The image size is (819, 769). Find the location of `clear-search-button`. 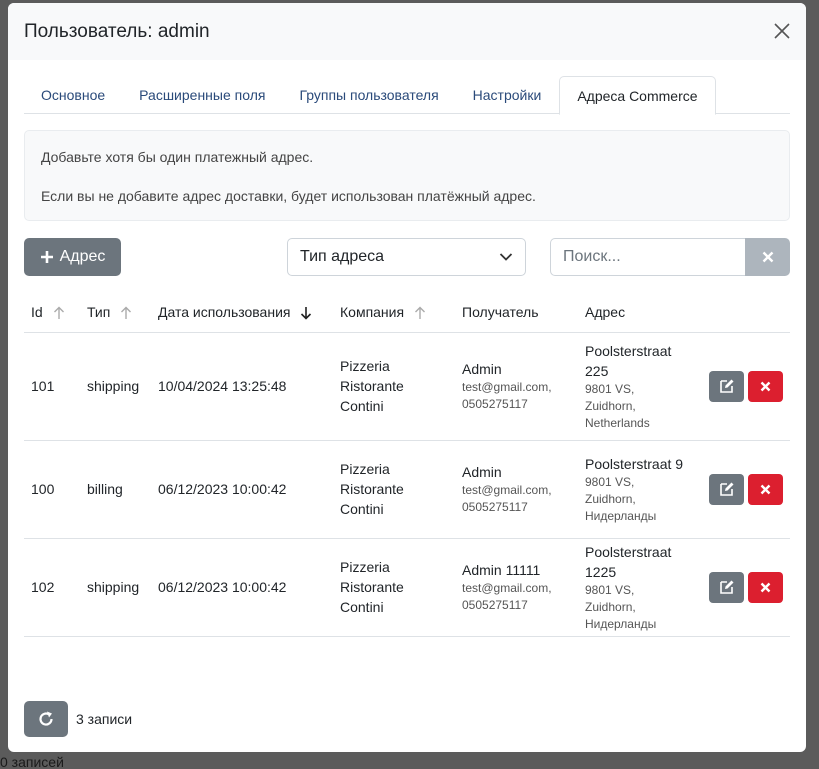

clear-search-button is located at coordinates (767, 257).